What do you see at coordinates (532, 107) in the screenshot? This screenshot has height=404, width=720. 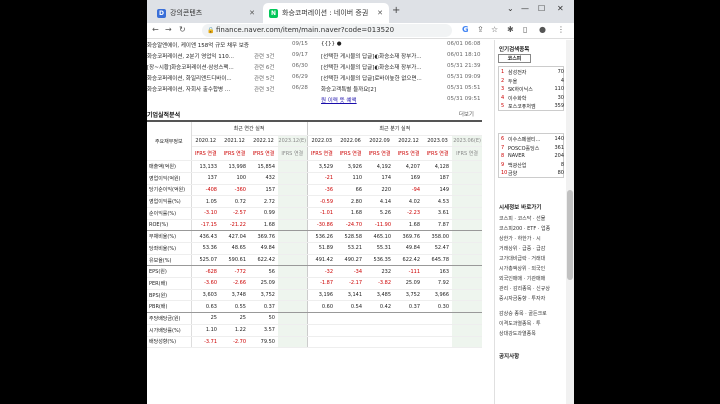 I see `list-item: 5 포스코퓨처엠 359` at bounding box center [532, 107].